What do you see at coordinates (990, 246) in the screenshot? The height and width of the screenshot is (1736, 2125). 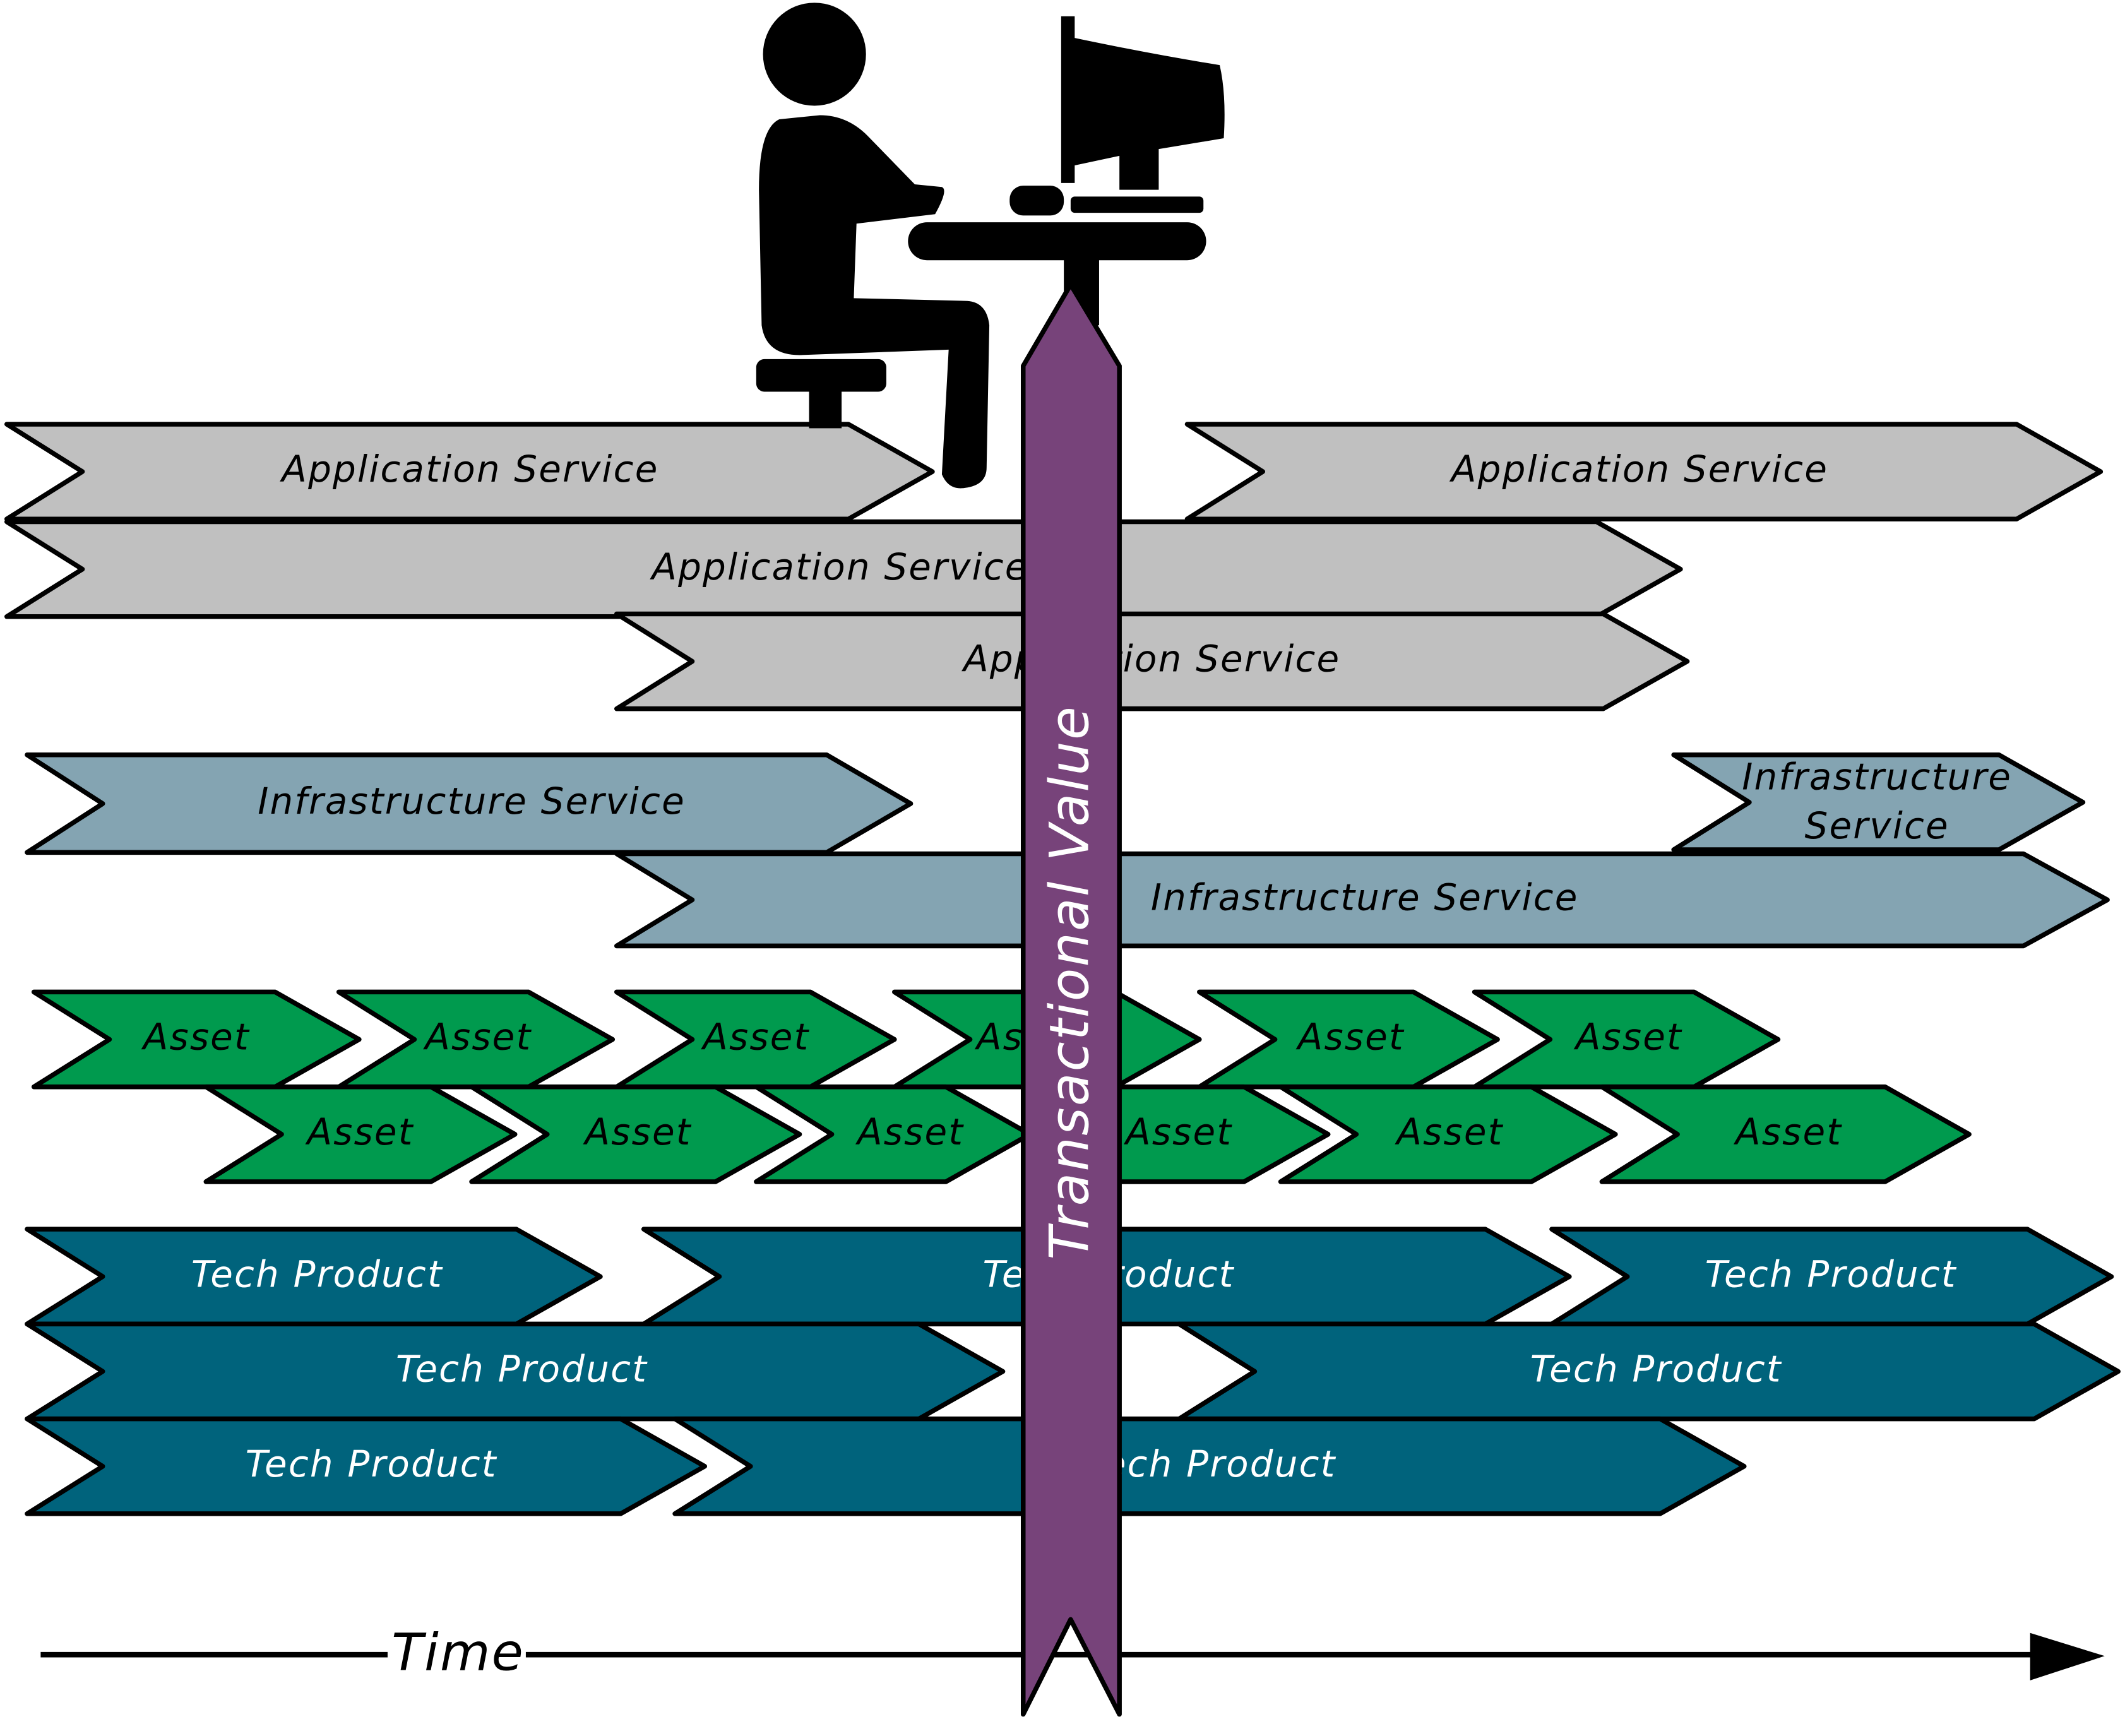 I see `person-at-computer-icon` at bounding box center [990, 246].